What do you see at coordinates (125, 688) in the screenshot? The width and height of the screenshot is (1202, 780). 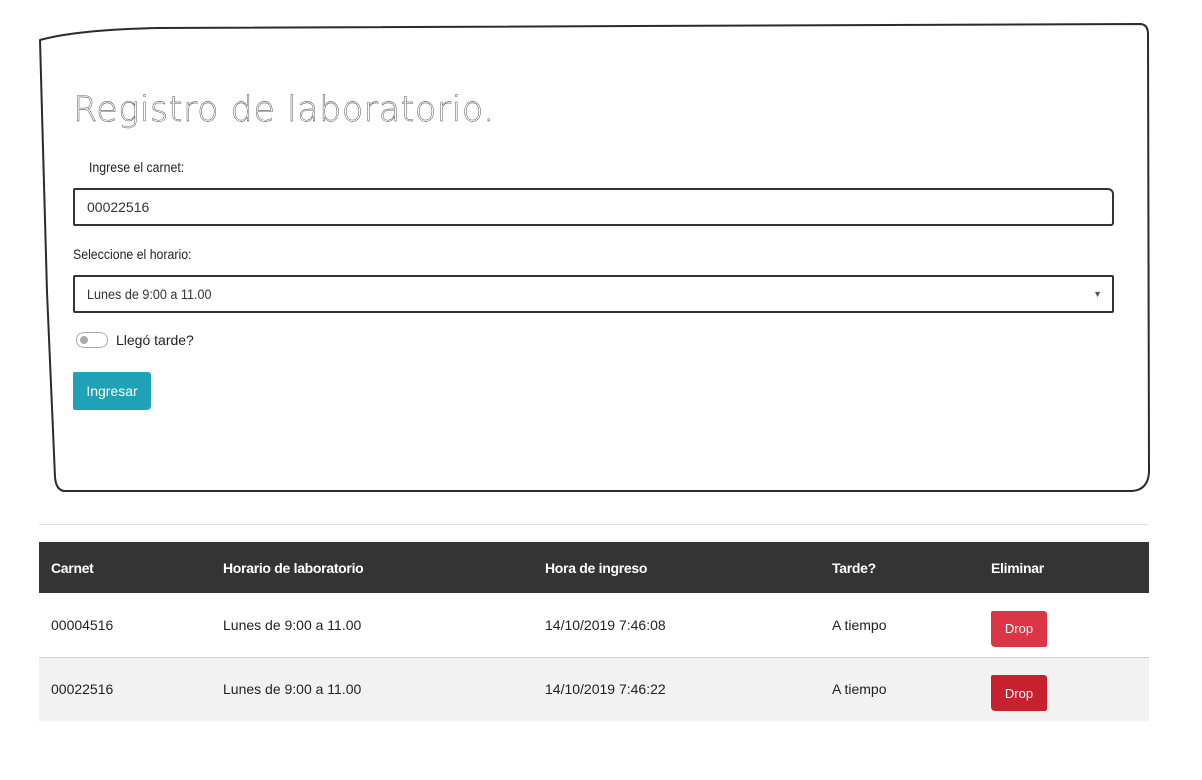 I see `cell-carnet: 00022516` at bounding box center [125, 688].